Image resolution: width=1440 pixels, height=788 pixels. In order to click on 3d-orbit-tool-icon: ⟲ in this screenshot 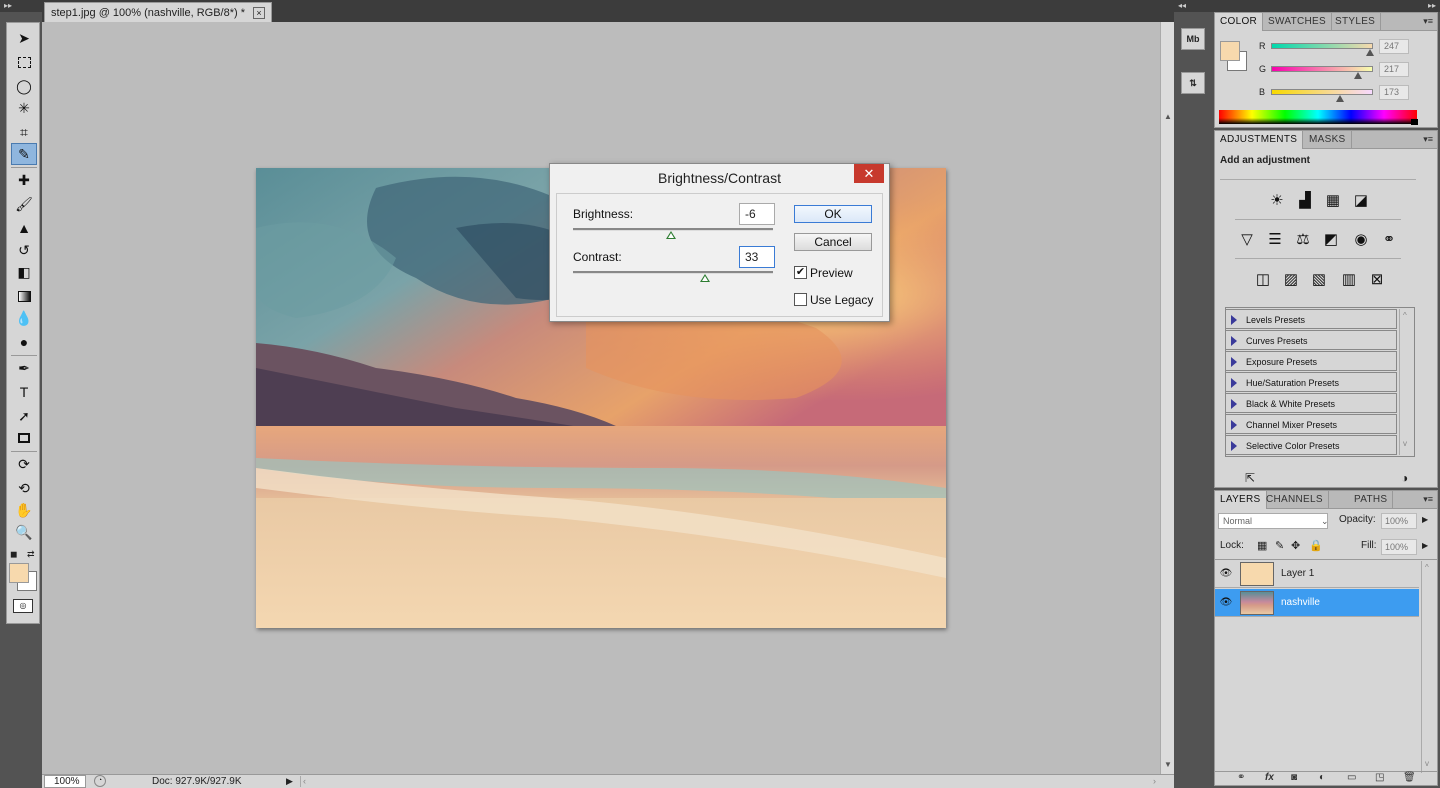, I will do `click(24, 488)`.